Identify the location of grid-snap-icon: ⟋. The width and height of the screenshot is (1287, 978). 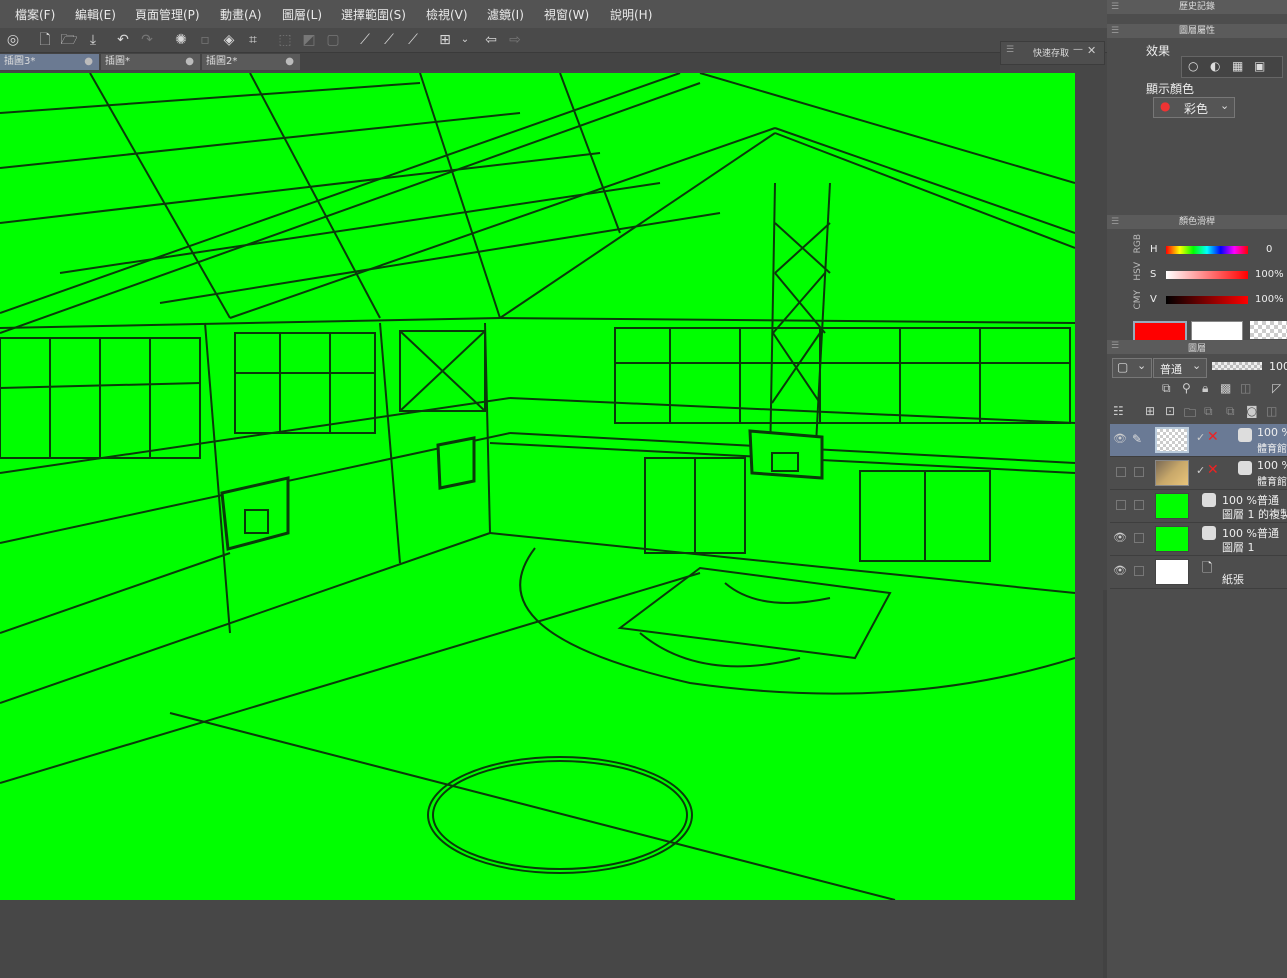
(413, 40).